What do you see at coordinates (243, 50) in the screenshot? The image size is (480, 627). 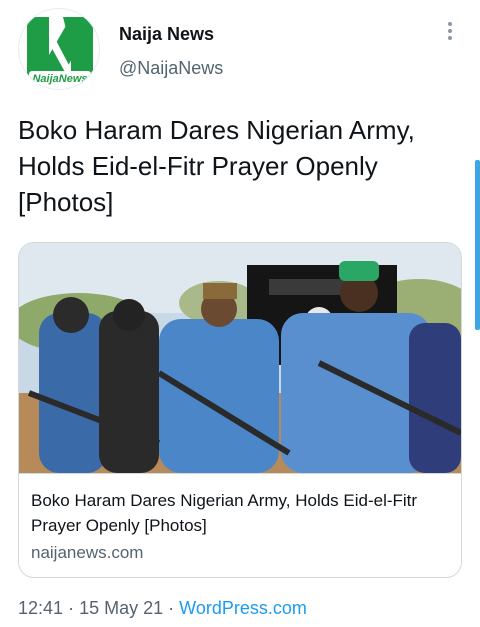 I see `tweet-header: NaijaNews Naija News @NaijaNews` at bounding box center [243, 50].